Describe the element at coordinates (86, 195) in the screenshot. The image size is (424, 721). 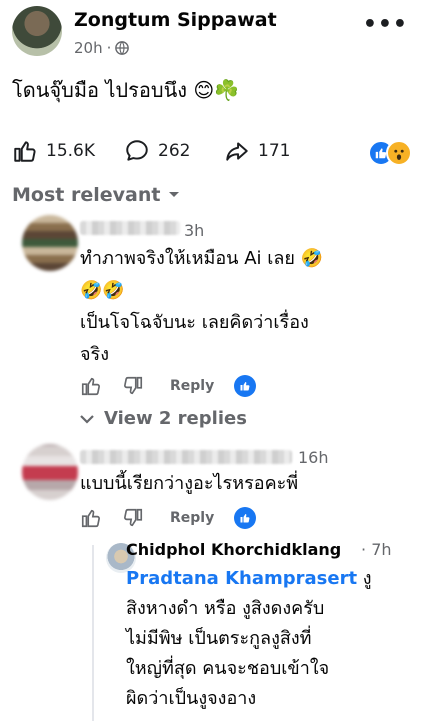
I see `sort-label: Most relevant` at that location.